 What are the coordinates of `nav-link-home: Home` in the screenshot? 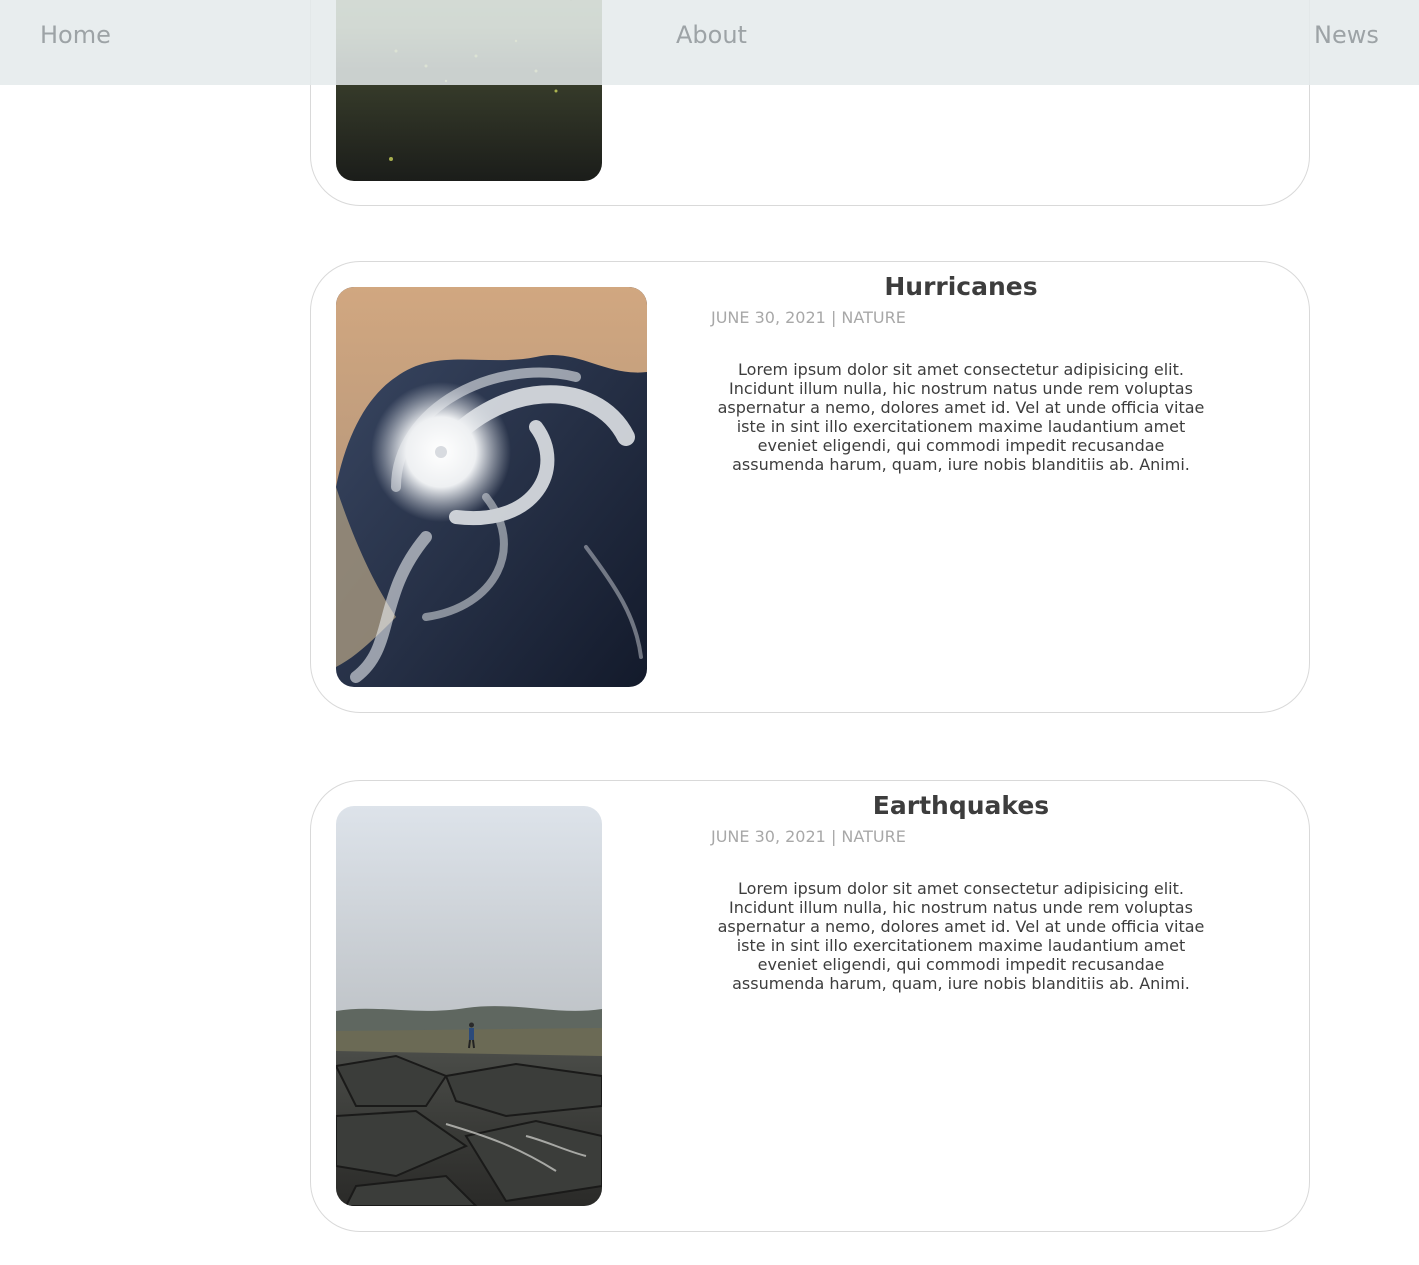 It's located at (75, 35).